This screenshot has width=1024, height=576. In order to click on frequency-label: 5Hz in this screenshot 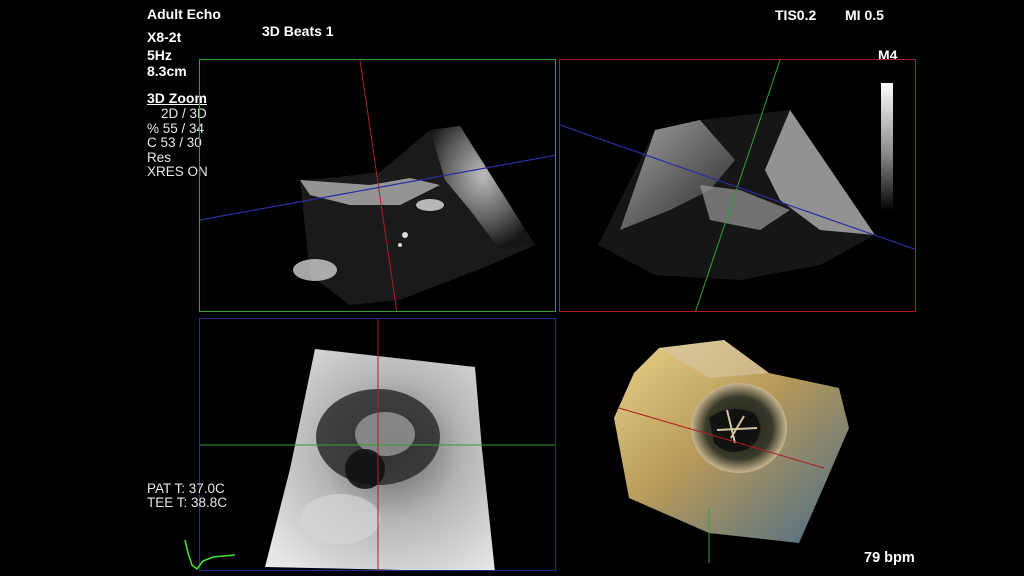, I will do `click(159, 55)`.